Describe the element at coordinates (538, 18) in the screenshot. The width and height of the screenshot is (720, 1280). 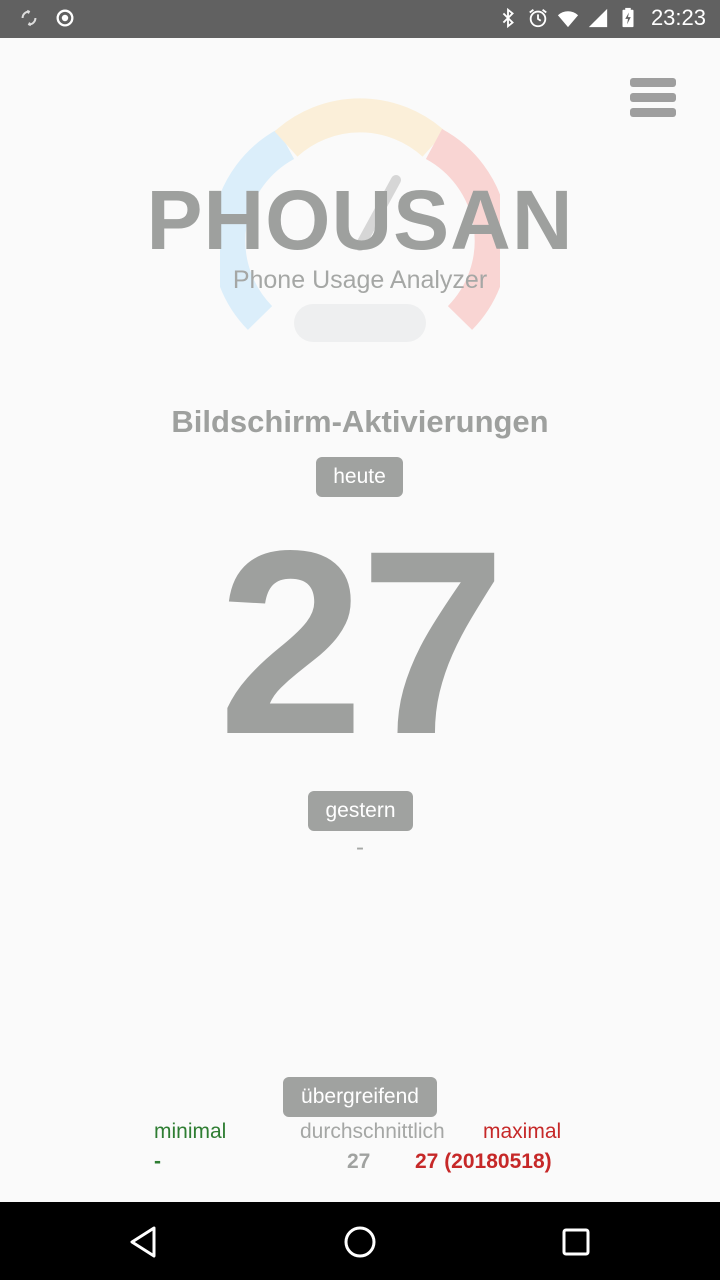
I see `alarm-icon` at that location.